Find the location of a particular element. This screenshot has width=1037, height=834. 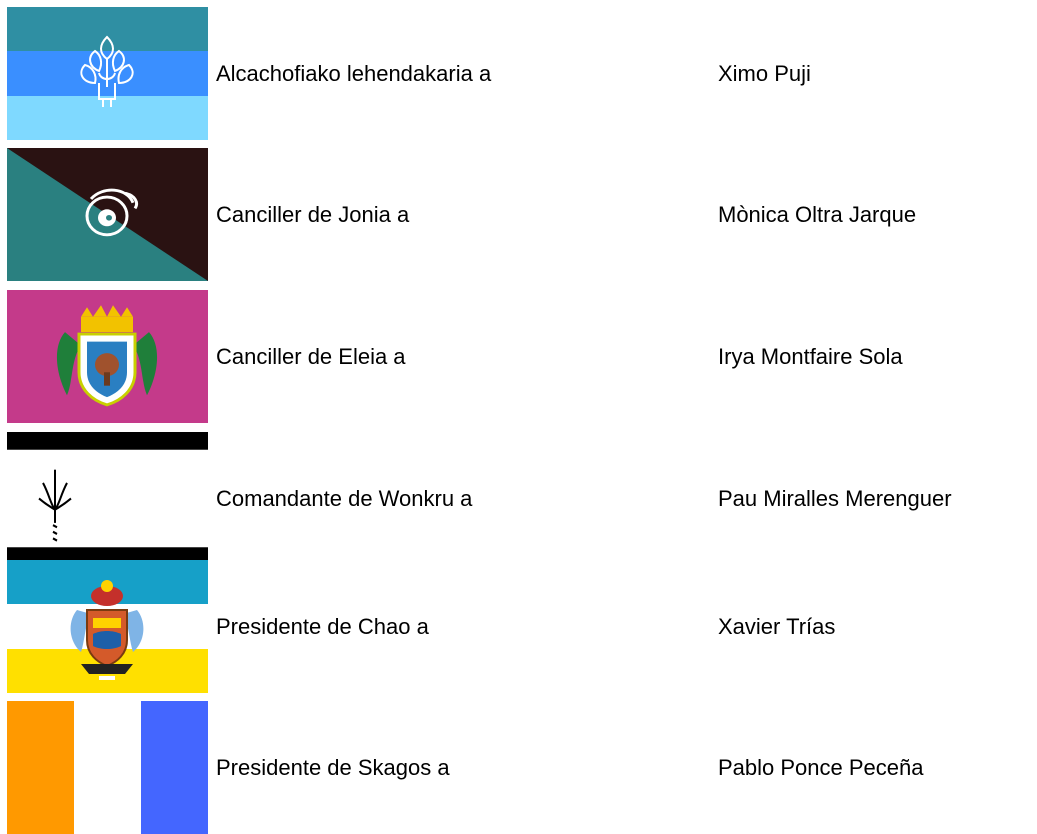

flag-skagos is located at coordinates (107, 767).